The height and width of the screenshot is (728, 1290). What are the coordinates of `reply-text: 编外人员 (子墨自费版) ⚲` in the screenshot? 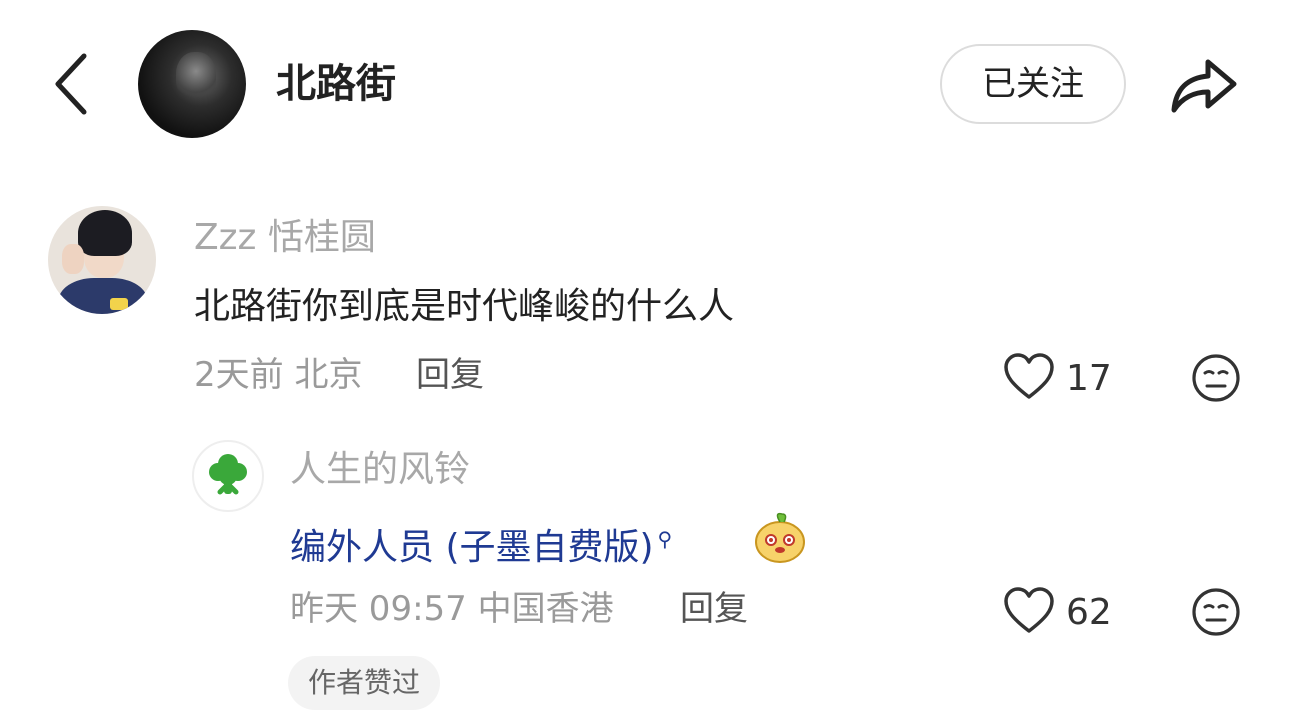 It's located at (481, 543).